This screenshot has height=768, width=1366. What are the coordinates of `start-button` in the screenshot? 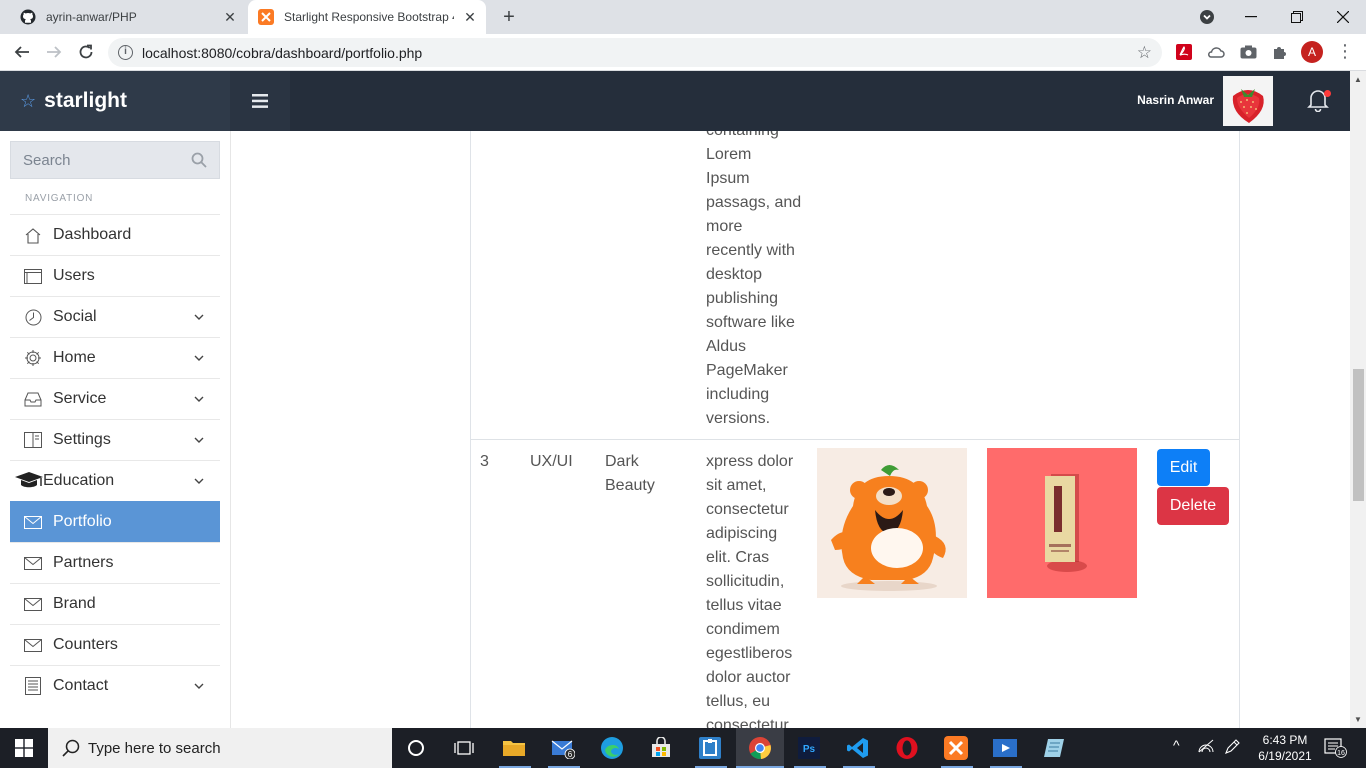 It's located at (24, 748).